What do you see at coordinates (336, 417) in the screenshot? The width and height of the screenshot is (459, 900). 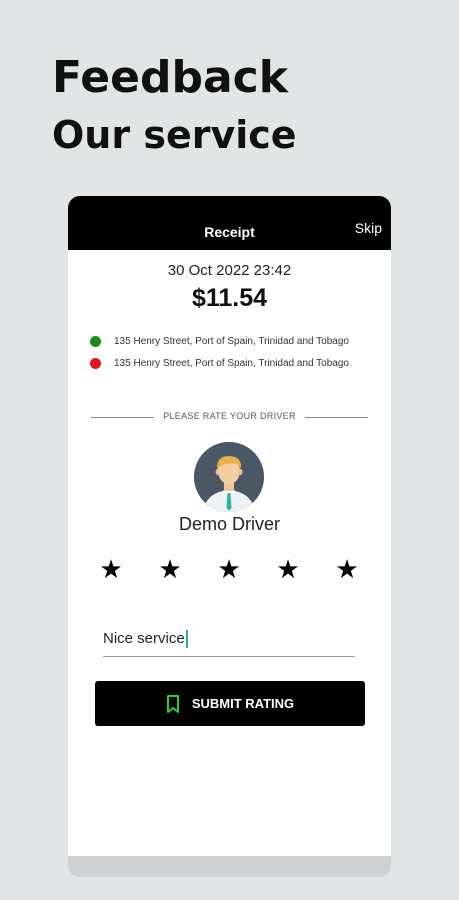 I see `divider-right` at bounding box center [336, 417].